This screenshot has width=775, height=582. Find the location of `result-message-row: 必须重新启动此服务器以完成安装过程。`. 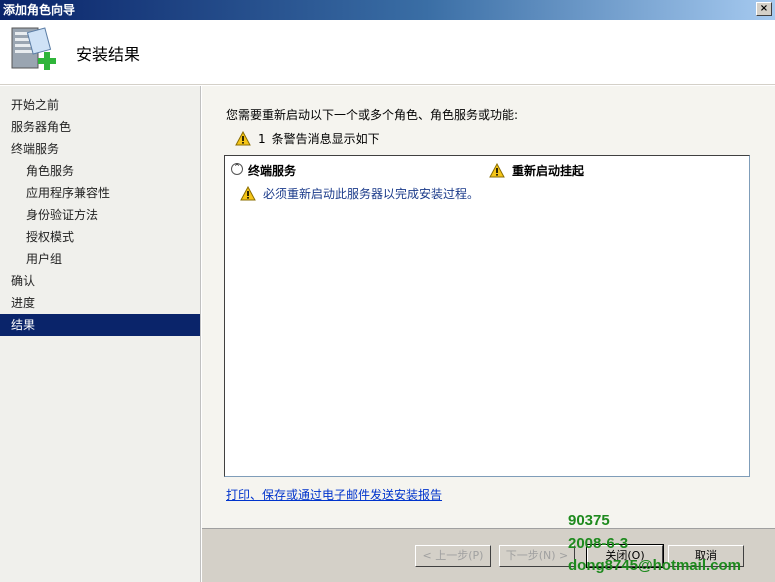

result-message-row: 必须重新启动此服务器以完成安装过程。 is located at coordinates (359, 193).